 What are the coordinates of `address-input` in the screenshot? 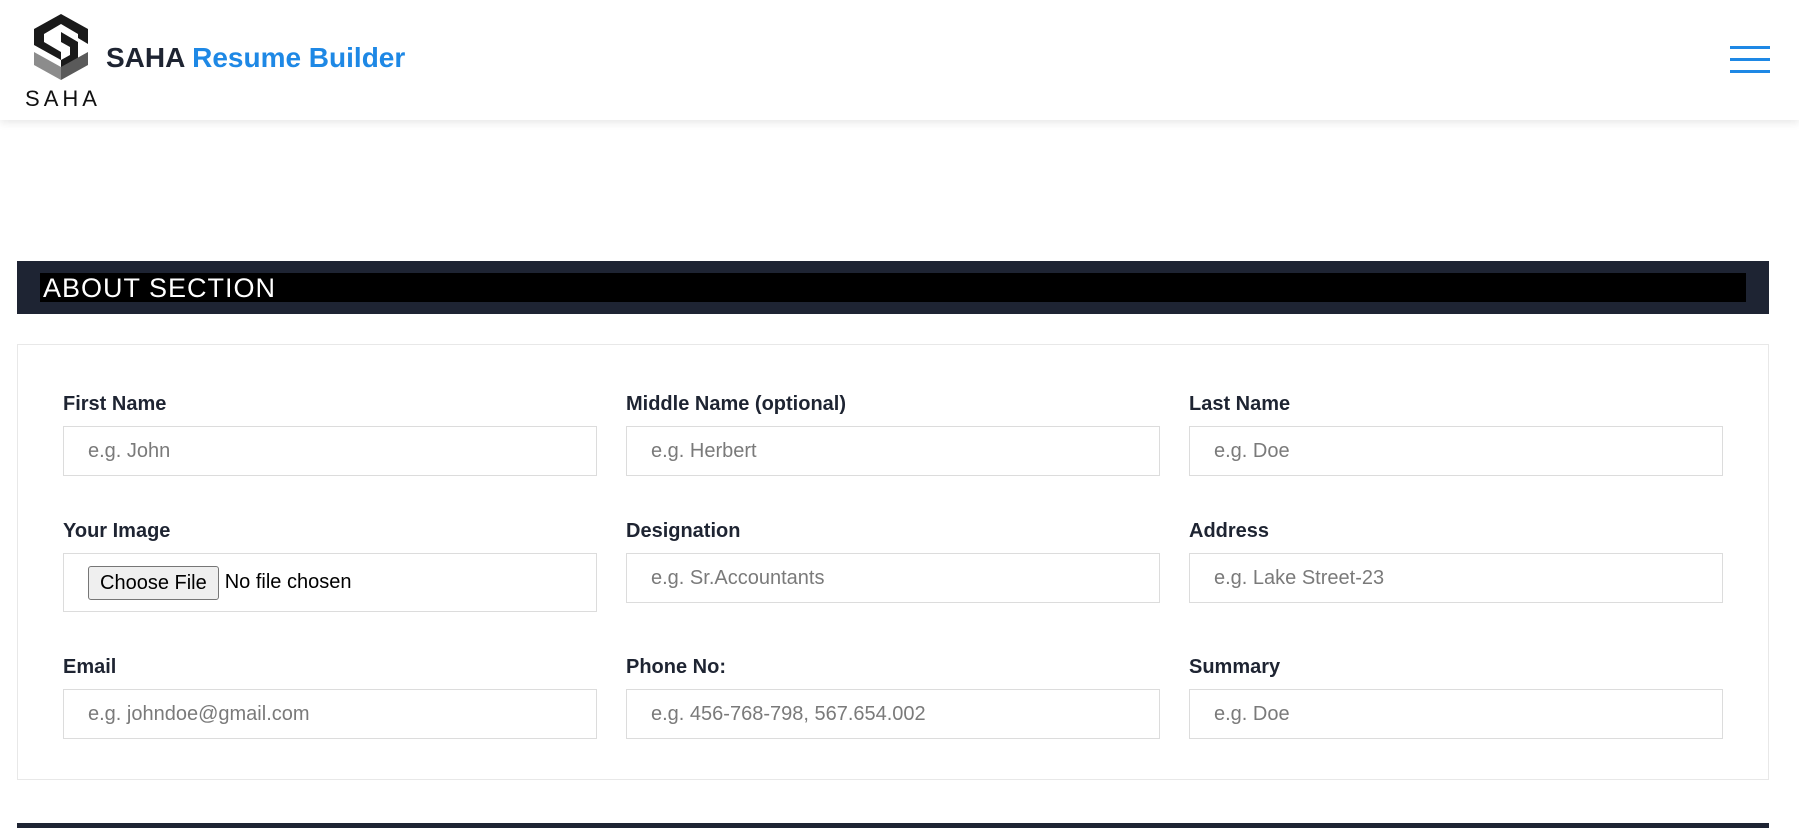 It's located at (1456, 578).